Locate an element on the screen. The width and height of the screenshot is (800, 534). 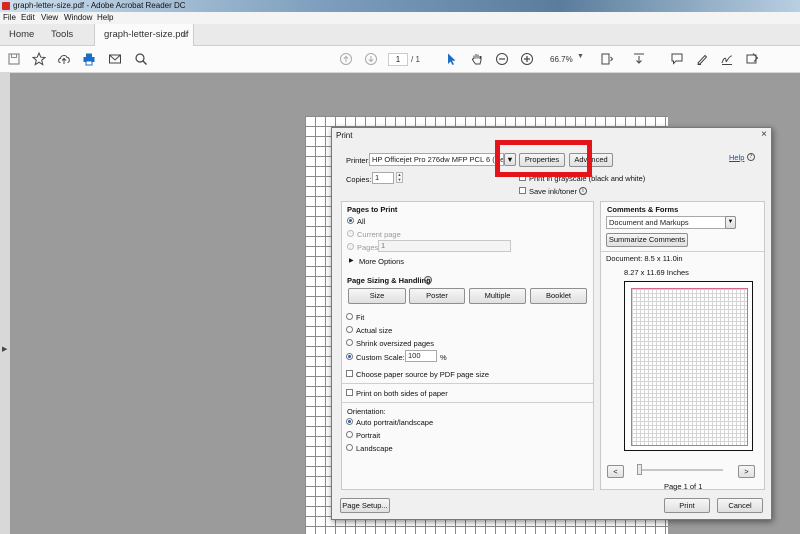
hand-icon is located at coordinates (477, 59).